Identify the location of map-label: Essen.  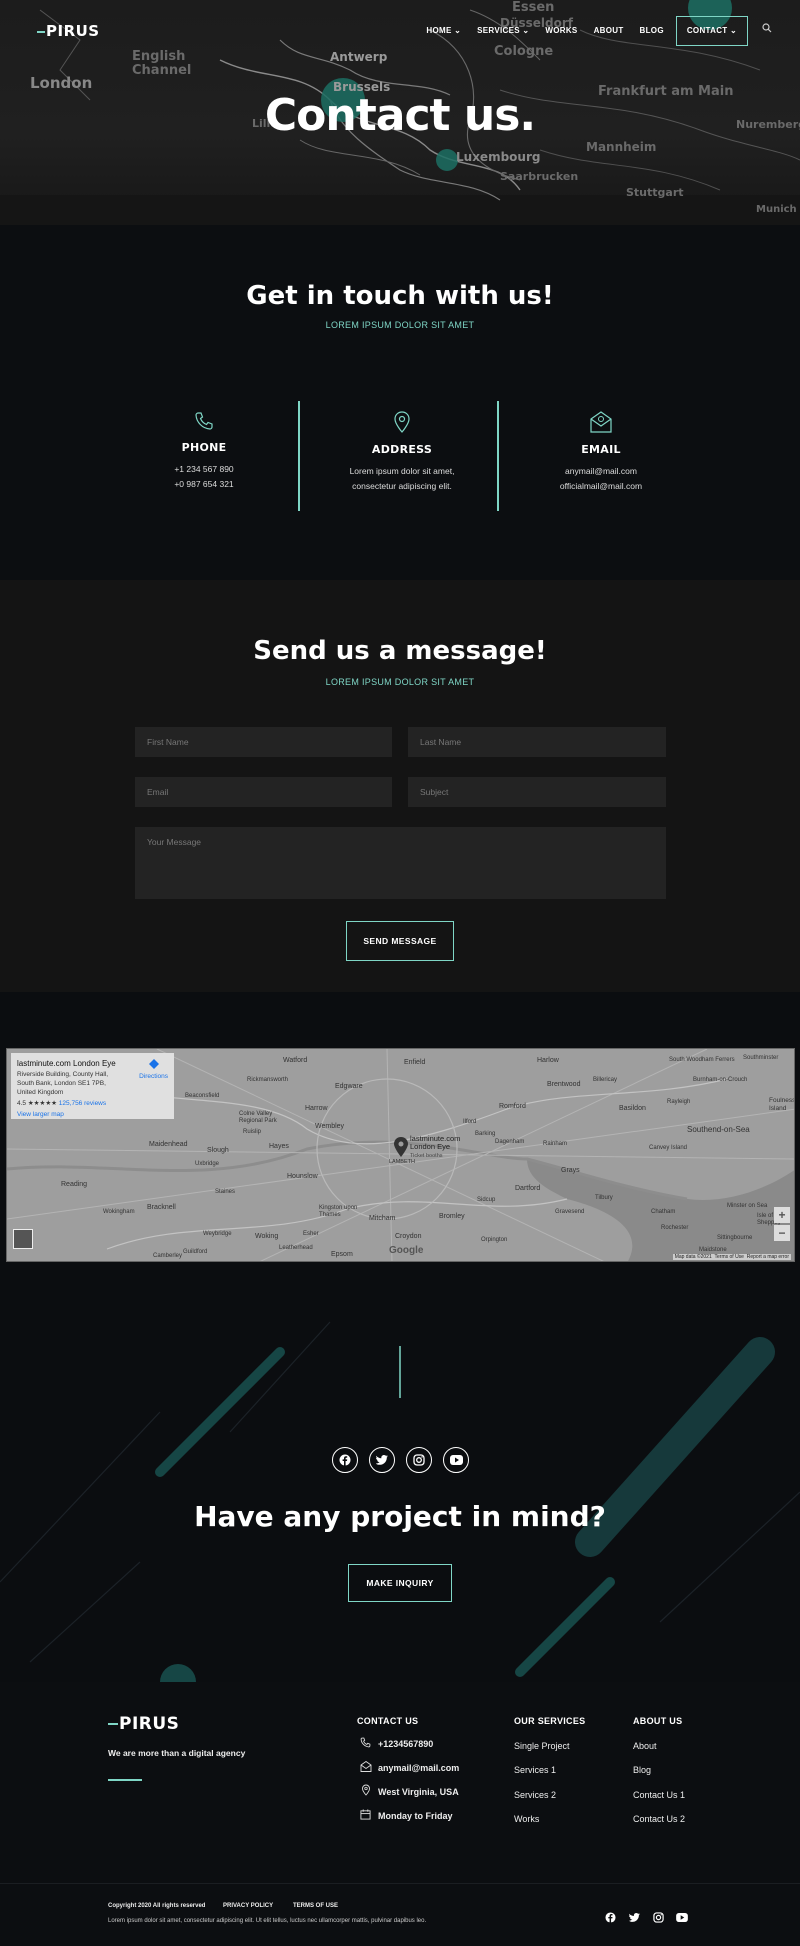
(533, 7).